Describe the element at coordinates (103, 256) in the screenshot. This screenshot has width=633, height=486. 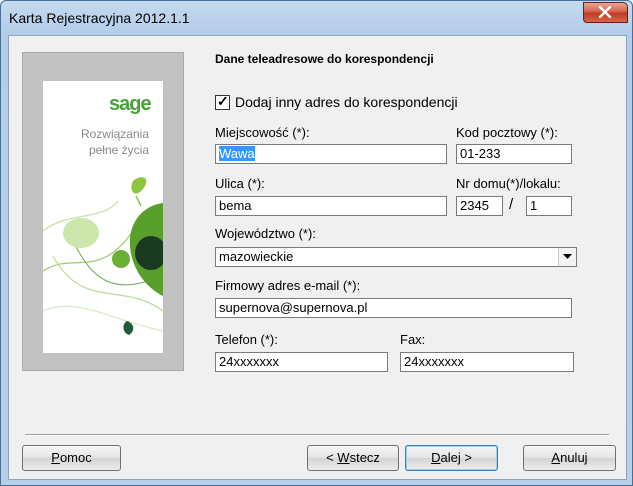
I see `leaf-decoration-icon` at that location.